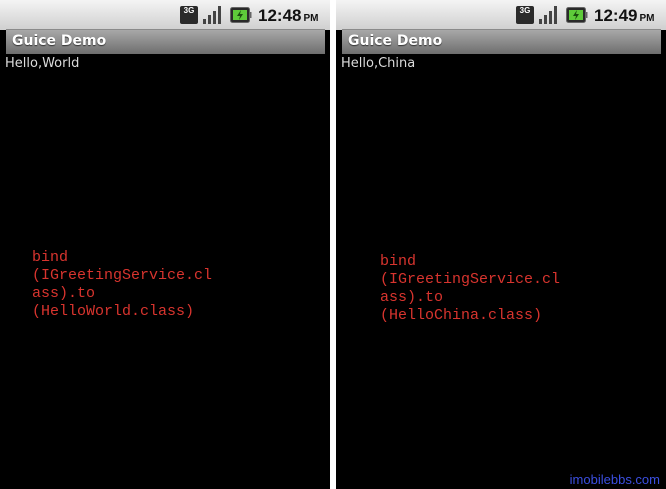  What do you see at coordinates (501, 15) in the screenshot?
I see `status-bar: 3G 12:49 PM` at bounding box center [501, 15].